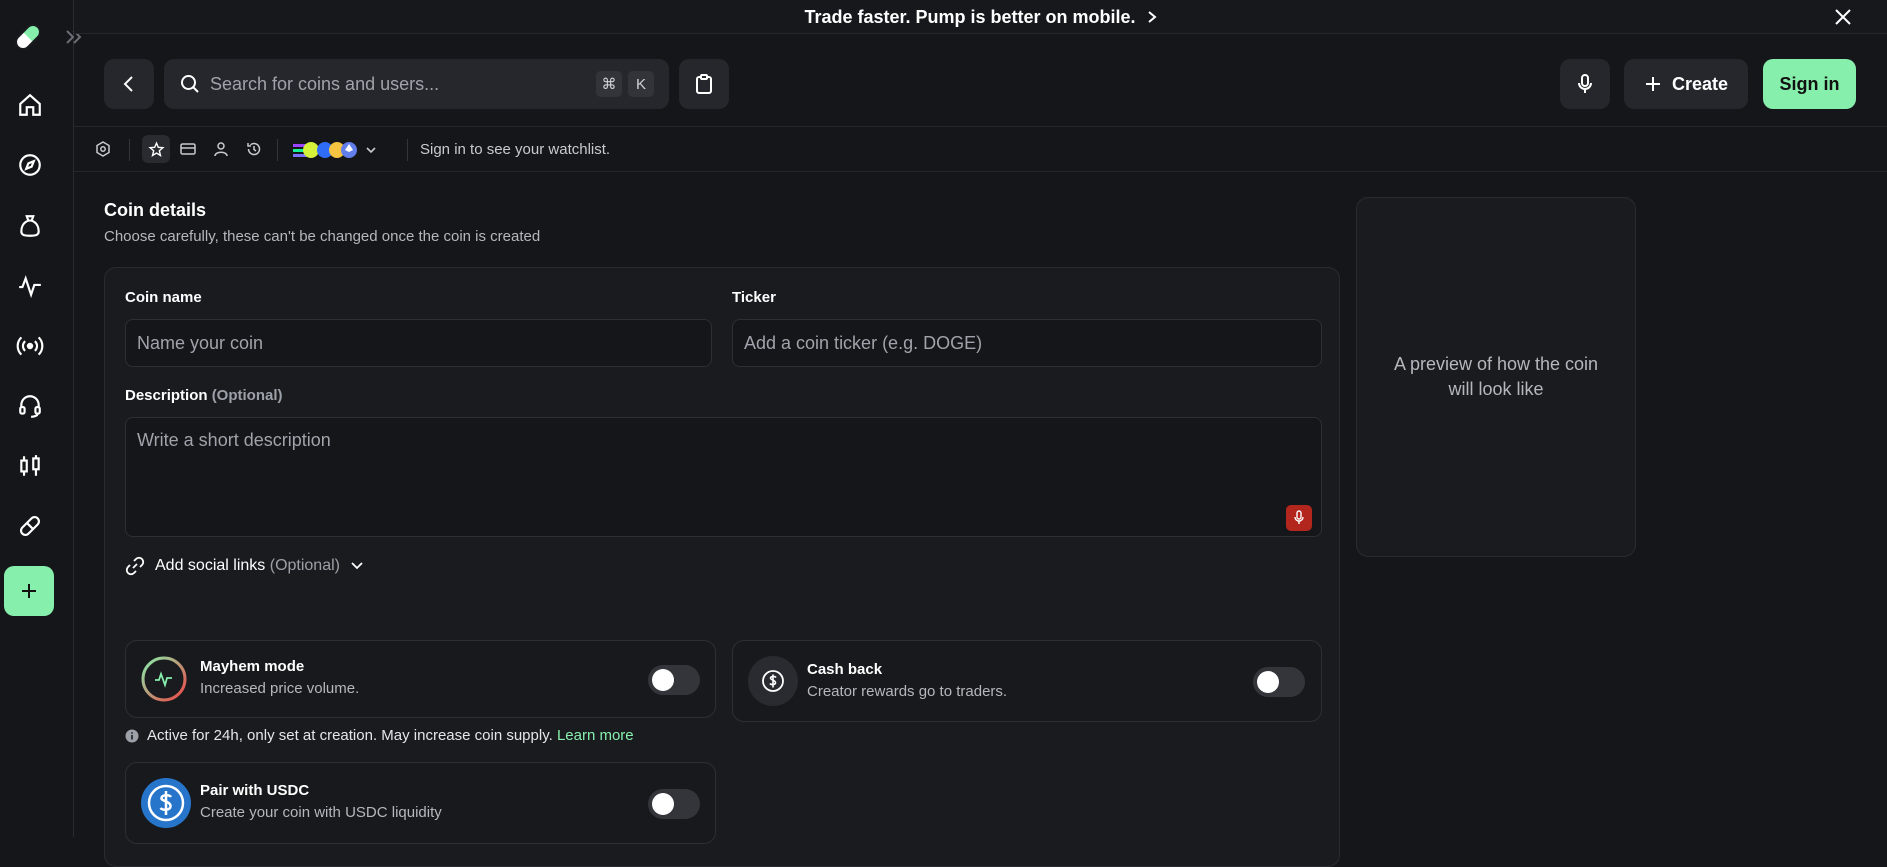  I want to click on broadcast-icon, so click(30, 346).